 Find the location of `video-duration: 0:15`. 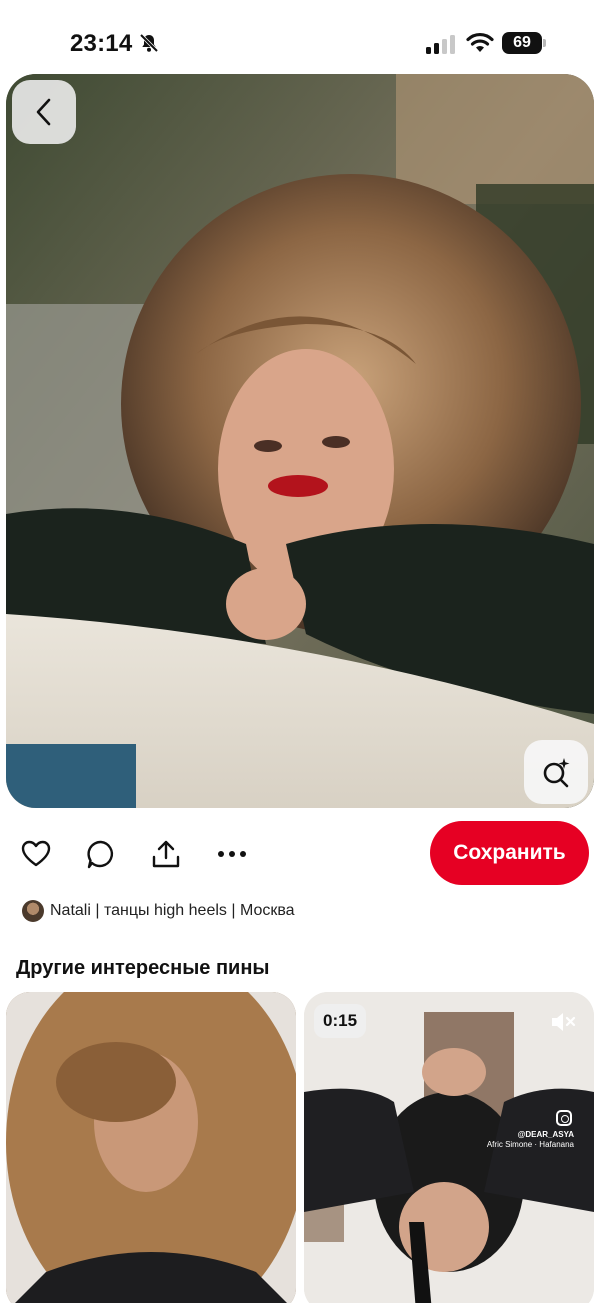

video-duration: 0:15 is located at coordinates (340, 1021).